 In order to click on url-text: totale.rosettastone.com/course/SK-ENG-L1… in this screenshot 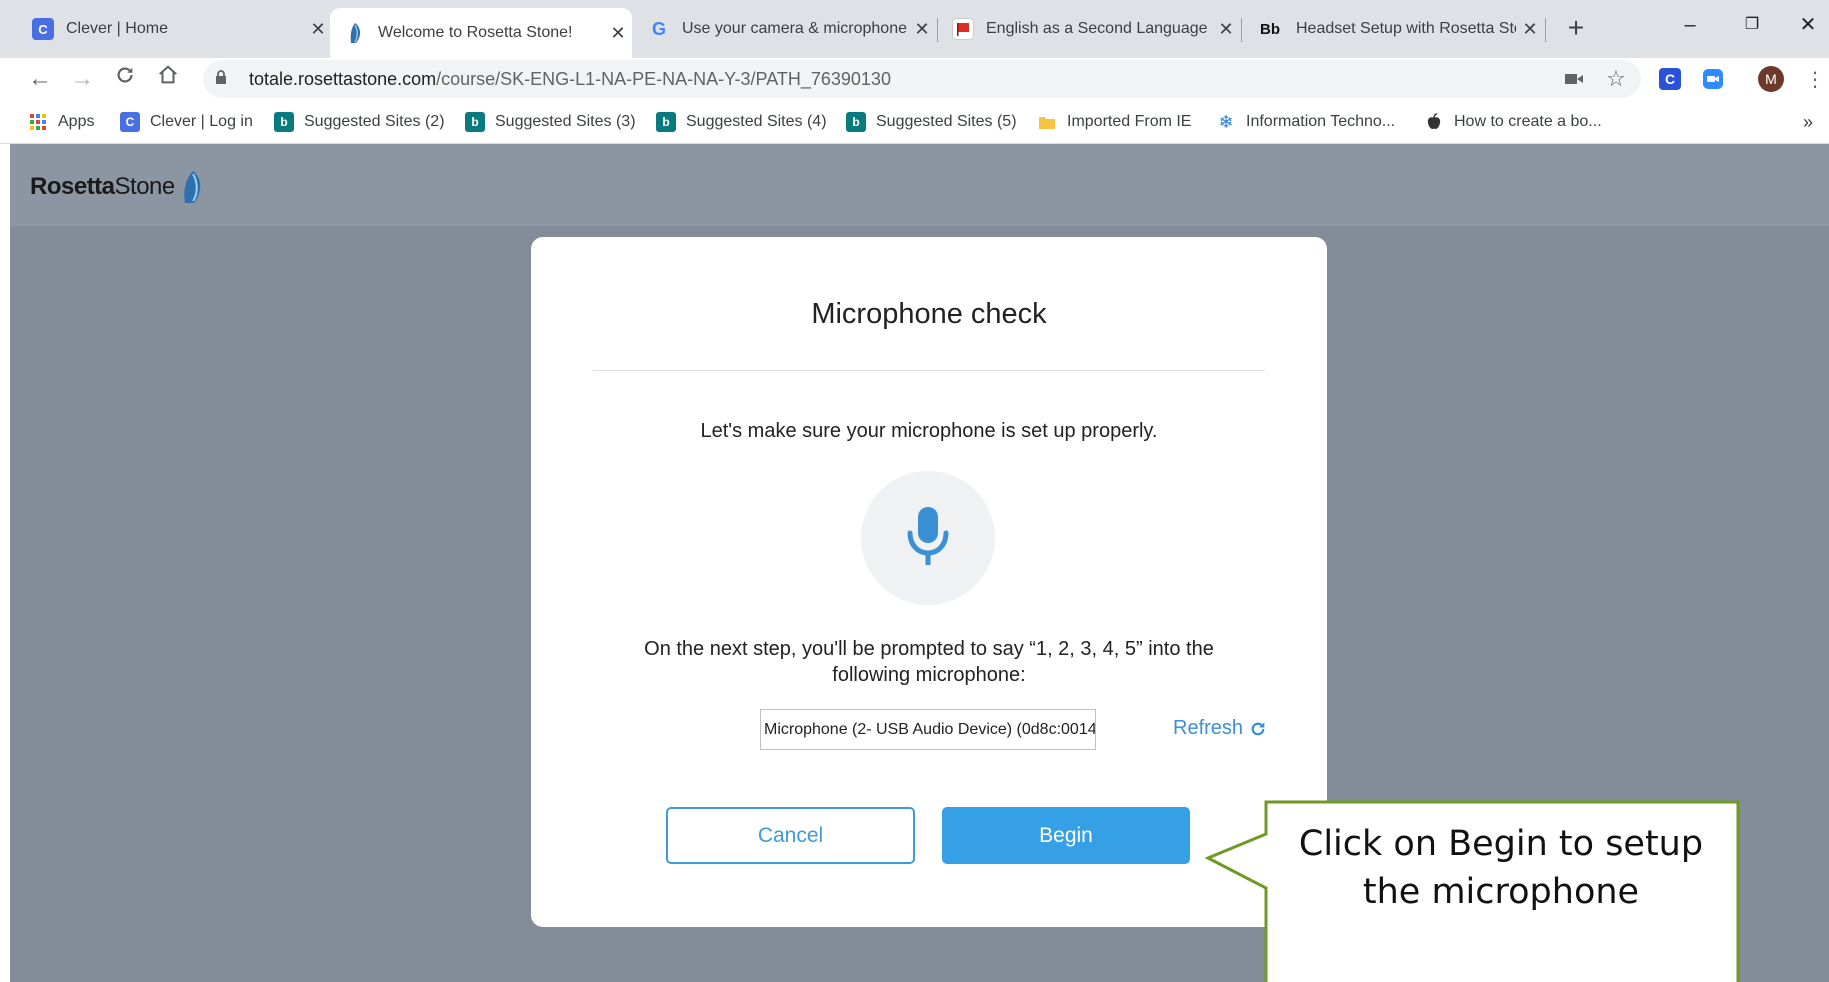, I will do `click(570, 79)`.